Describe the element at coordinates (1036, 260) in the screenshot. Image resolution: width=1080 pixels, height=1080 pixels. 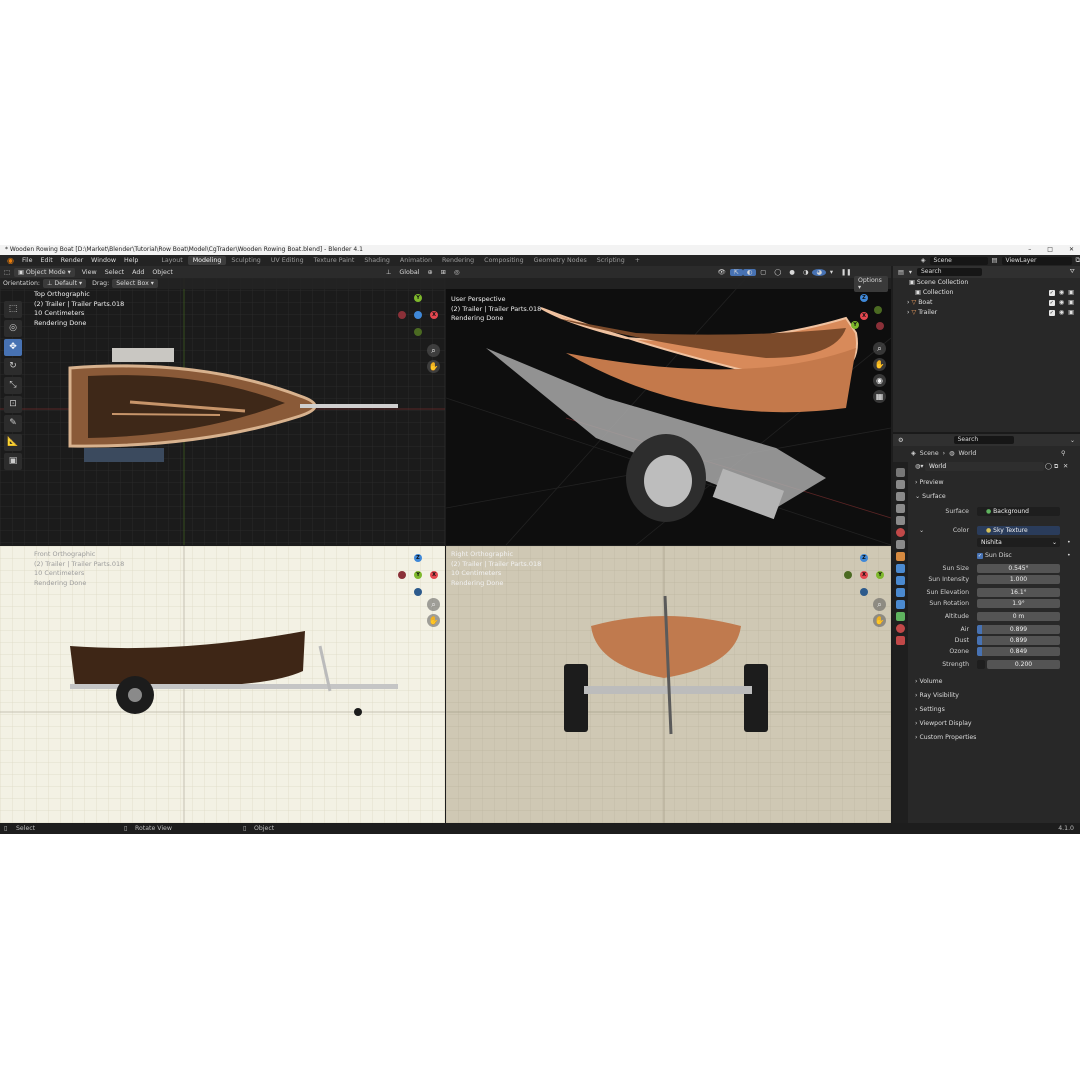
I see `view-layer-selector: ViewLayer` at that location.